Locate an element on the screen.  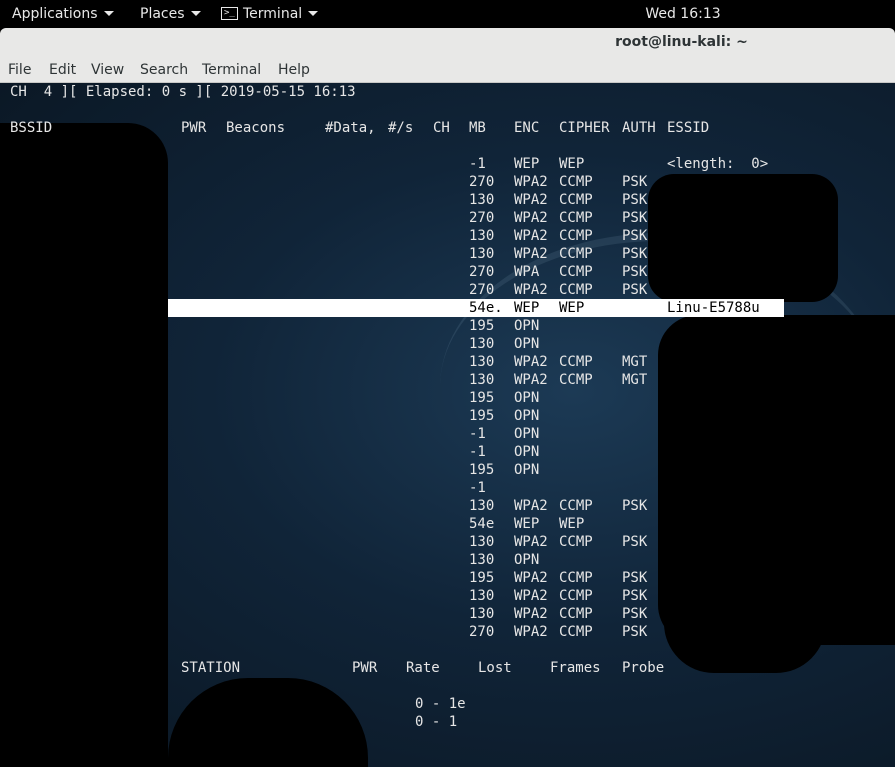
header-probe: Probe is located at coordinates (643, 668).